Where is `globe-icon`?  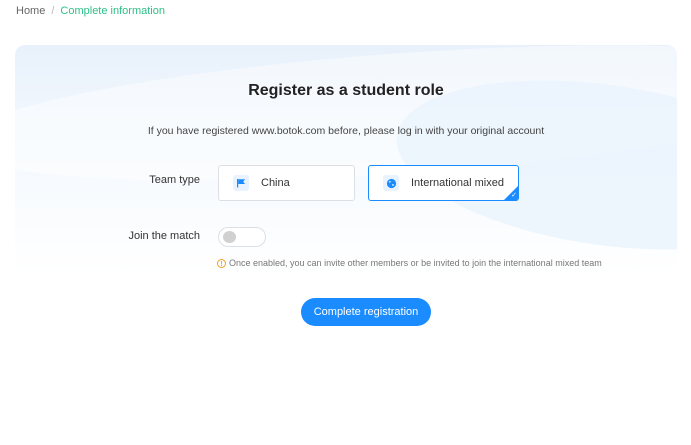
globe-icon is located at coordinates (391, 183).